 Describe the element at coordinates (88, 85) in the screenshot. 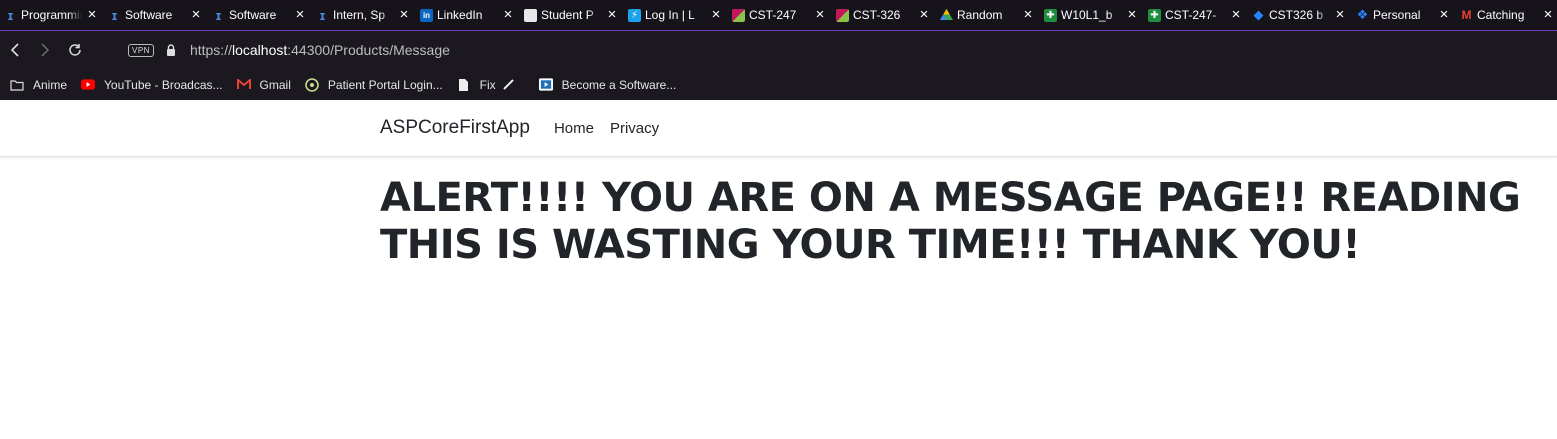

I see `youtube-icon` at that location.